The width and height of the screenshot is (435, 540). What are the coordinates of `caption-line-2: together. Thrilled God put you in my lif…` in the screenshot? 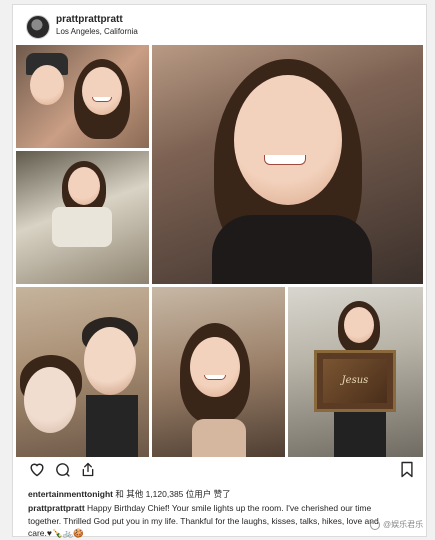 It's located at (203, 520).